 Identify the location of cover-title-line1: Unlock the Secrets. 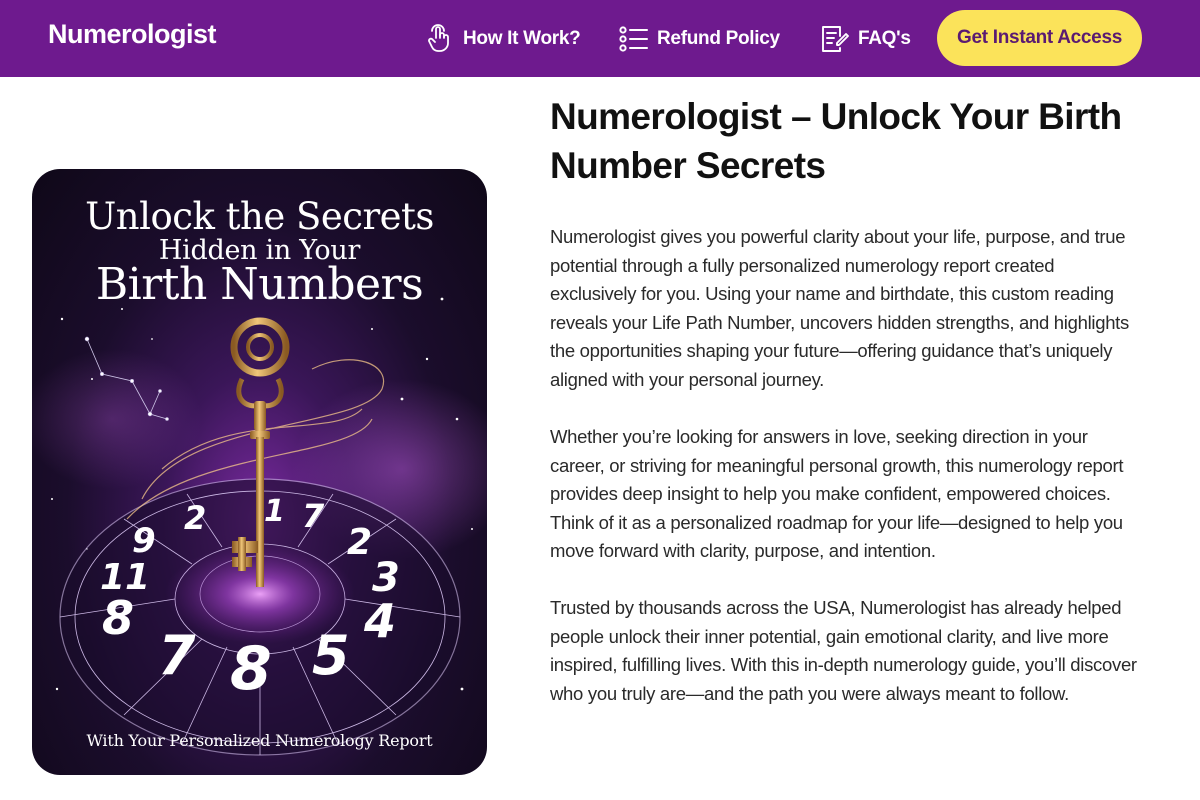
(259, 216).